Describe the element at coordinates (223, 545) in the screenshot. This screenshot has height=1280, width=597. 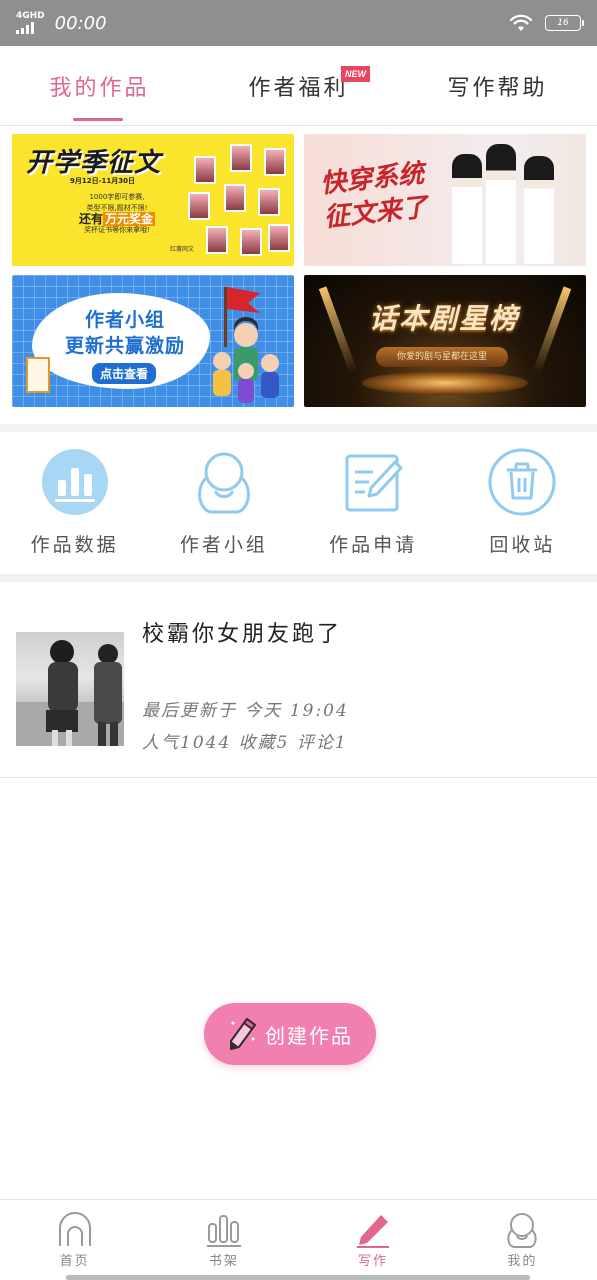
I see `action-label: 作者小组` at that location.